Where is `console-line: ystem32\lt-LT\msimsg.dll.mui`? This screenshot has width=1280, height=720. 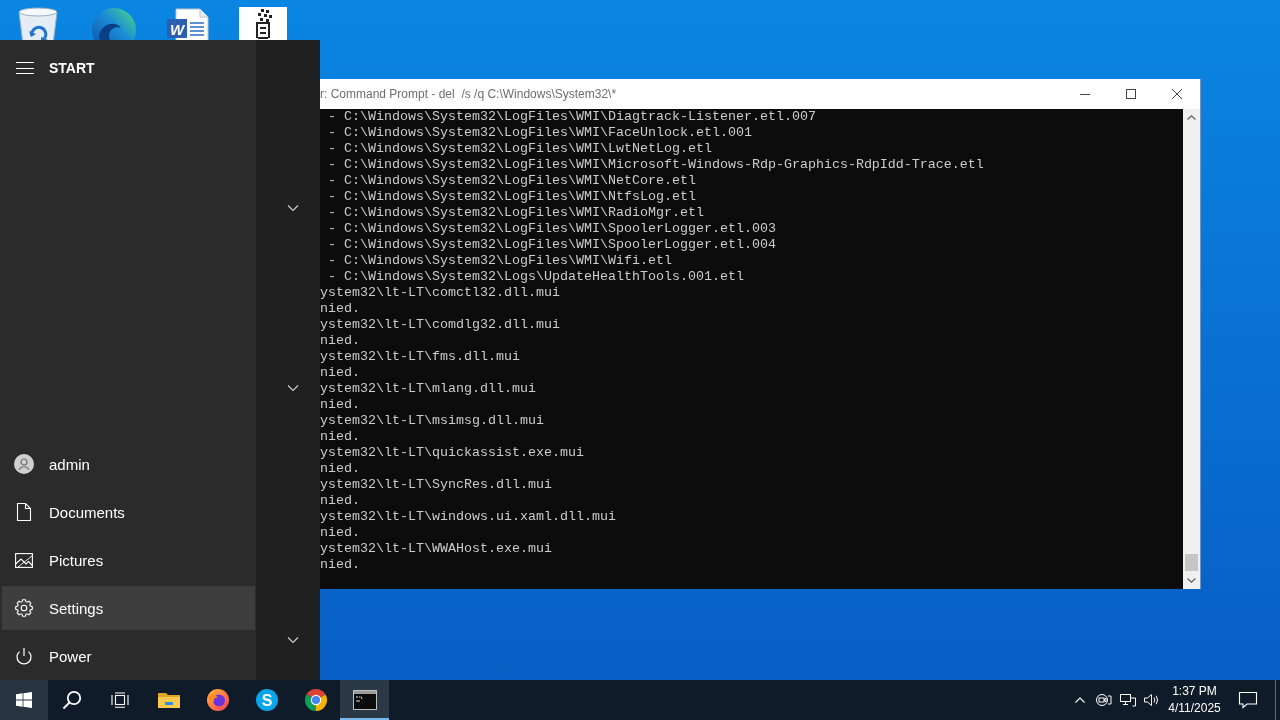 console-line: ystem32\lt-LT\msimsg.dll.mui is located at coordinates (432, 421).